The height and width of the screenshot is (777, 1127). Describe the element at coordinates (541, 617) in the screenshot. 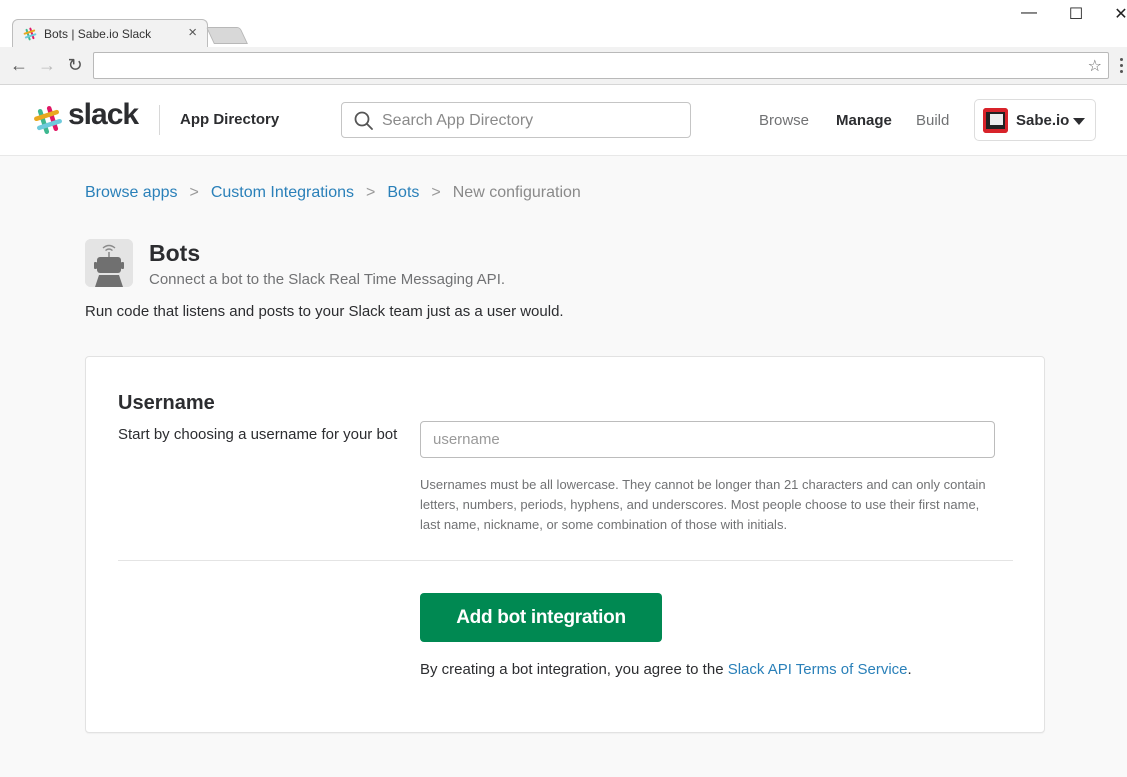

I see `add-bot-integration-button: Add bot integration` at that location.